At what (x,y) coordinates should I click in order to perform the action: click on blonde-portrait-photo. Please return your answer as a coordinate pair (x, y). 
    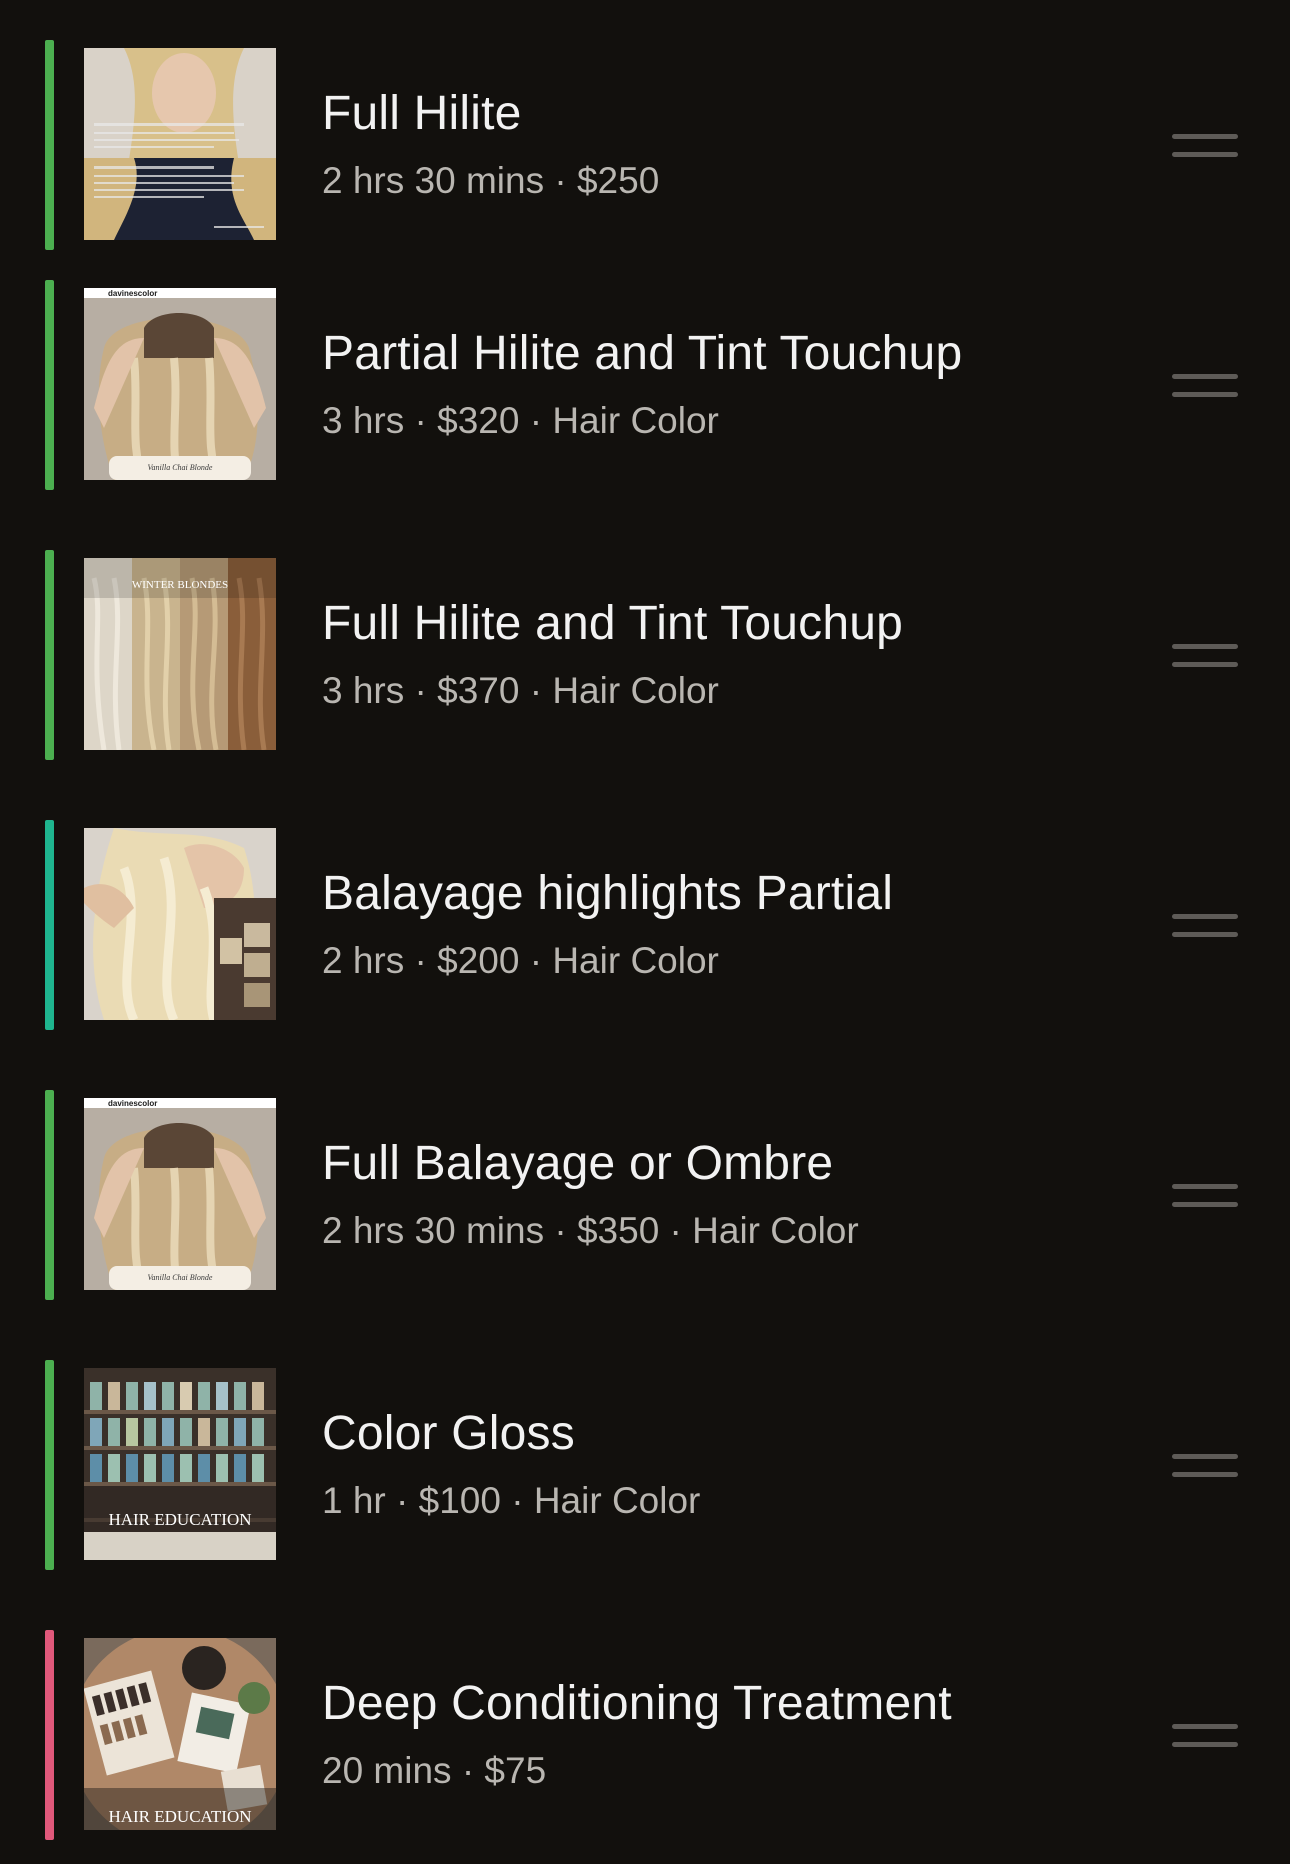
    Looking at the image, I should click on (180, 144).